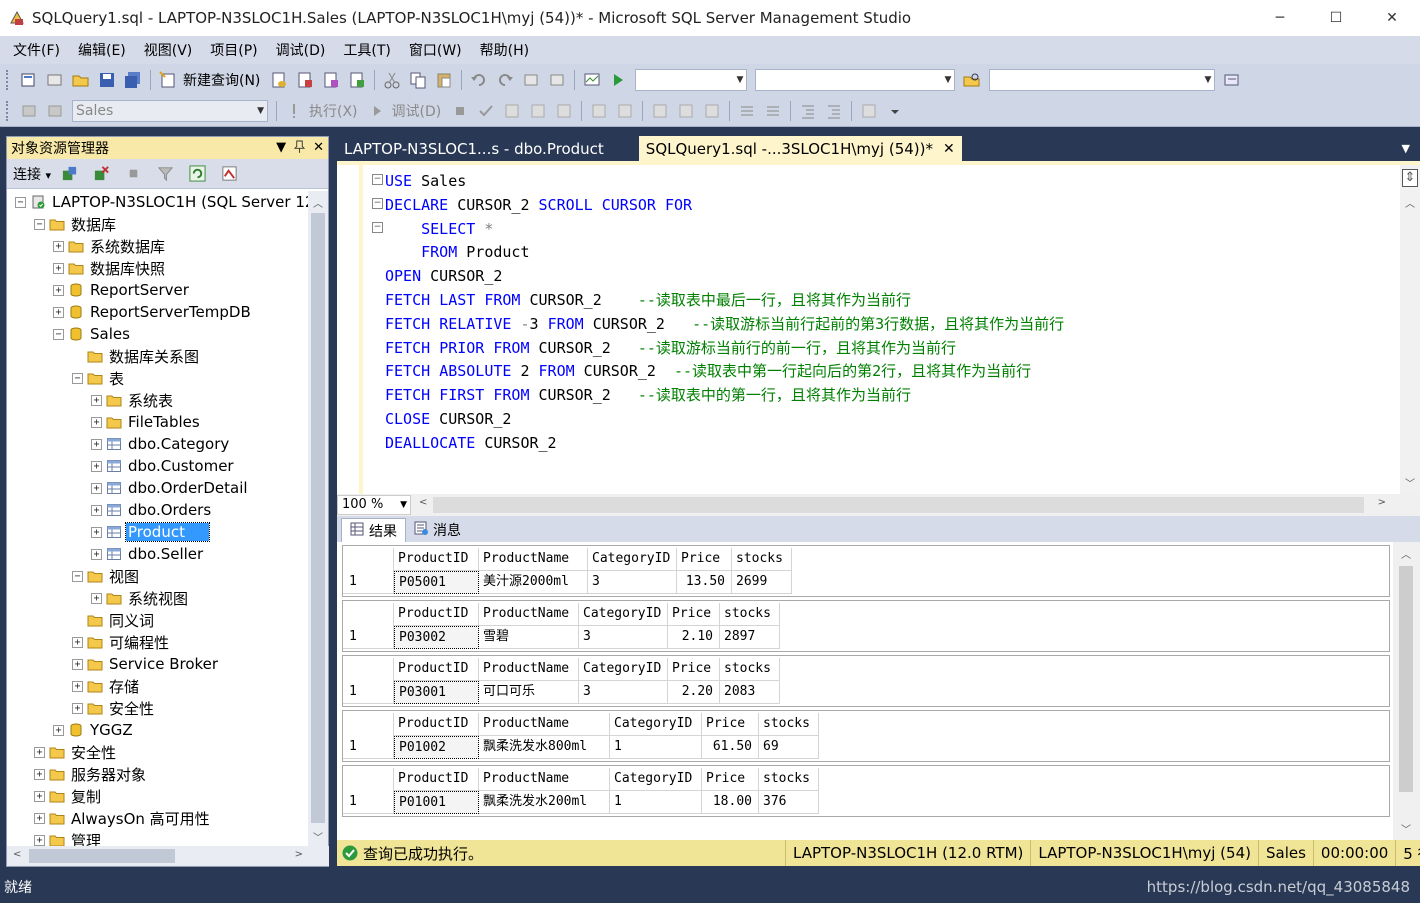  Describe the element at coordinates (68, 796) in the screenshot. I see `tree-node: + 复制` at that location.